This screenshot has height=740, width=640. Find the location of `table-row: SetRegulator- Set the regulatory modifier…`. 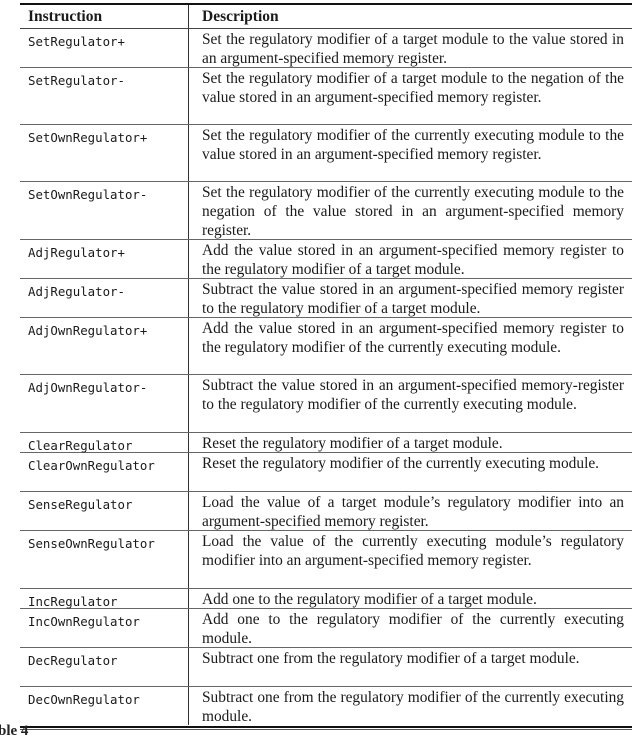

table-row: SetRegulator- Set the regulatory modifier… is located at coordinates (326, 96).